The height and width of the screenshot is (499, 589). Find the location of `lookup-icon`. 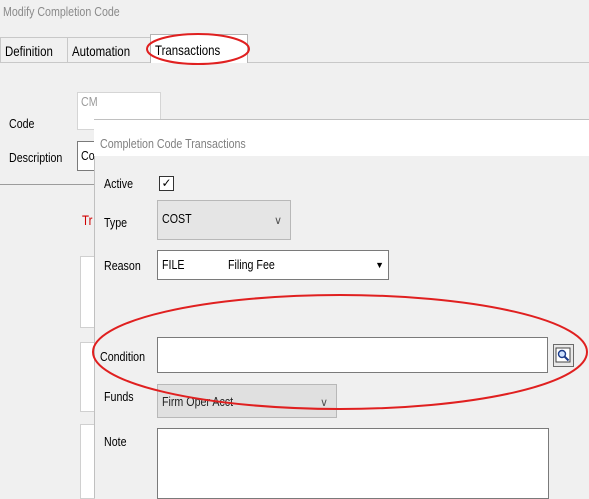

lookup-icon is located at coordinates (563, 355).